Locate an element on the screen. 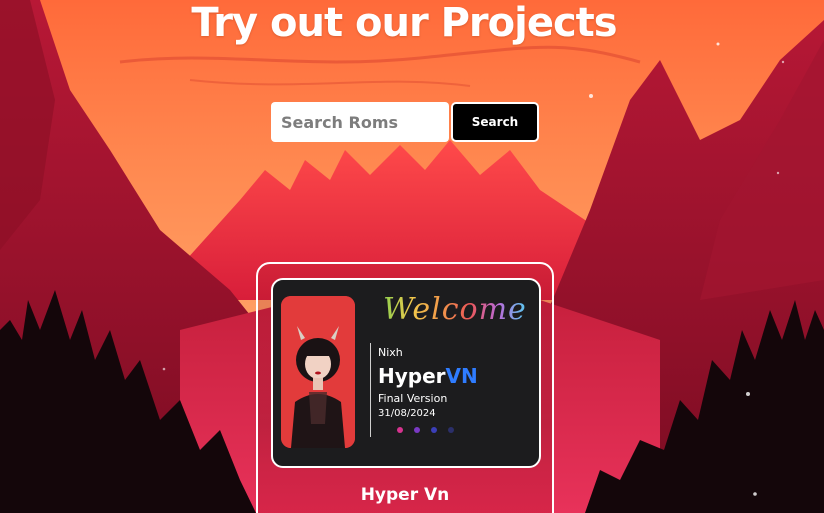  divider is located at coordinates (370, 390).